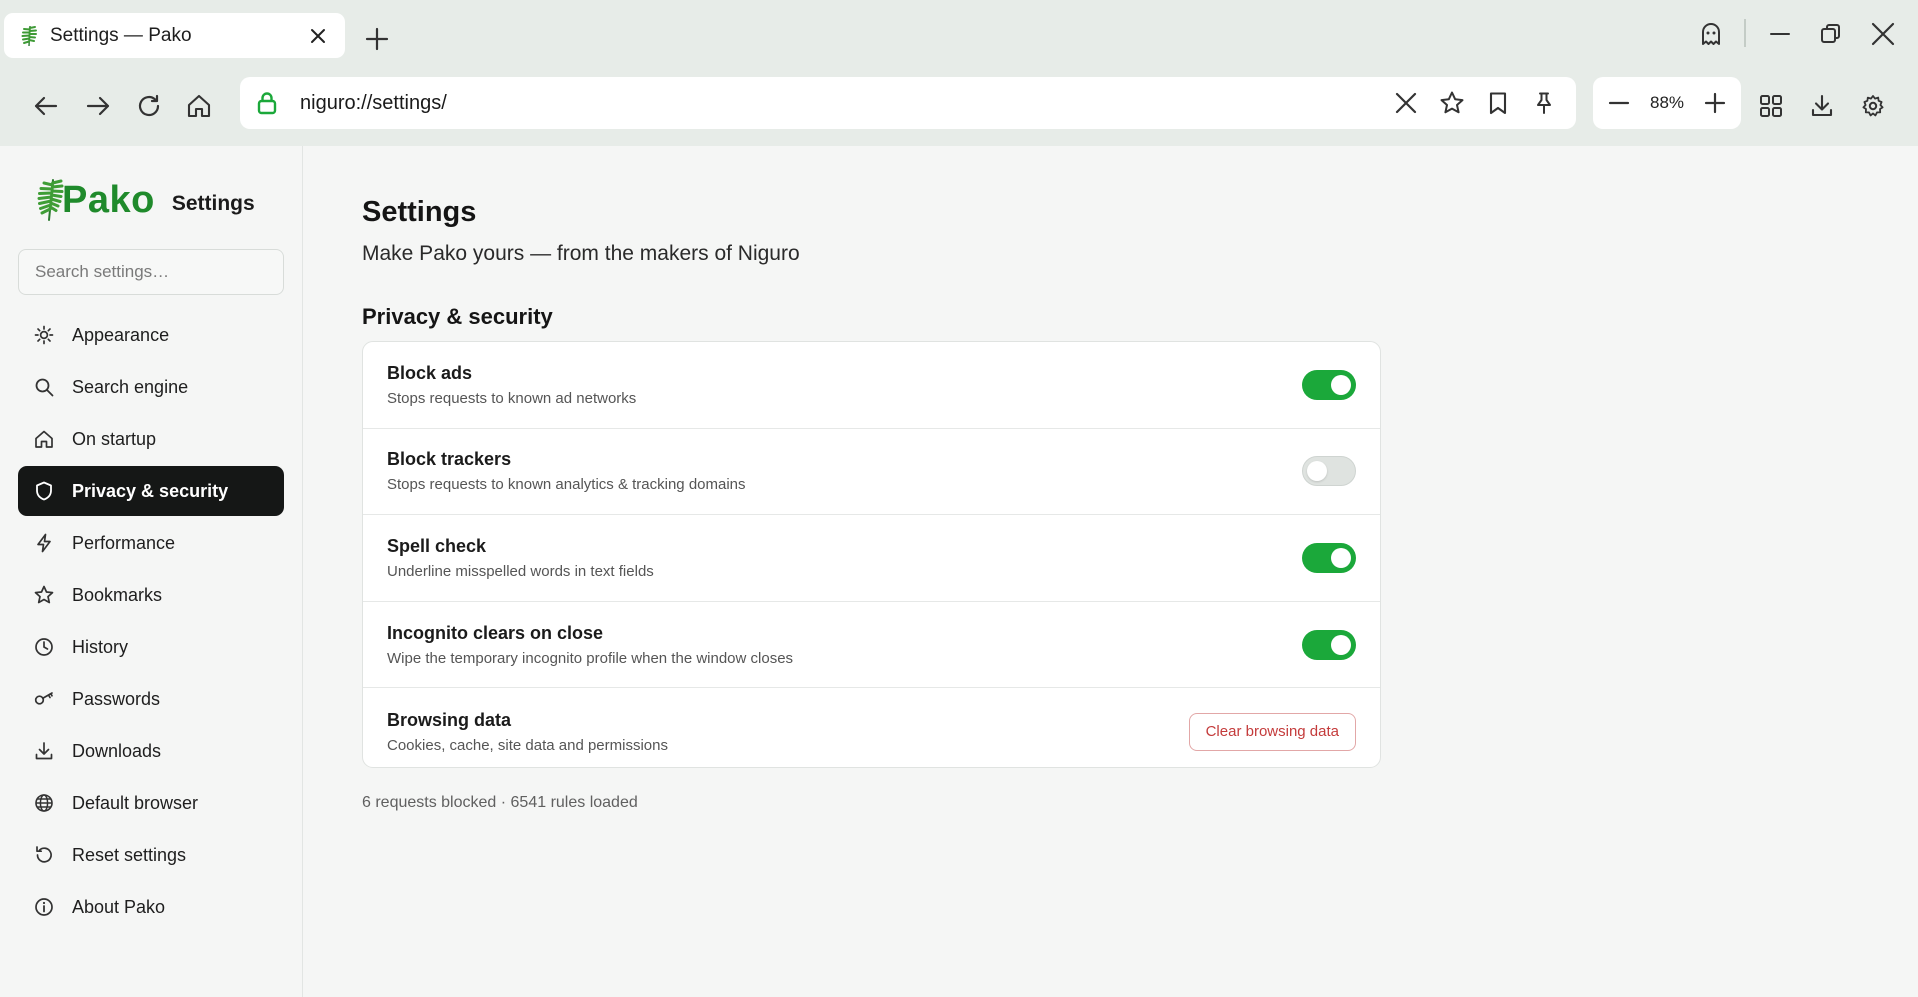  Describe the element at coordinates (430, 372) in the screenshot. I see `setting-label: Block ads` at that location.